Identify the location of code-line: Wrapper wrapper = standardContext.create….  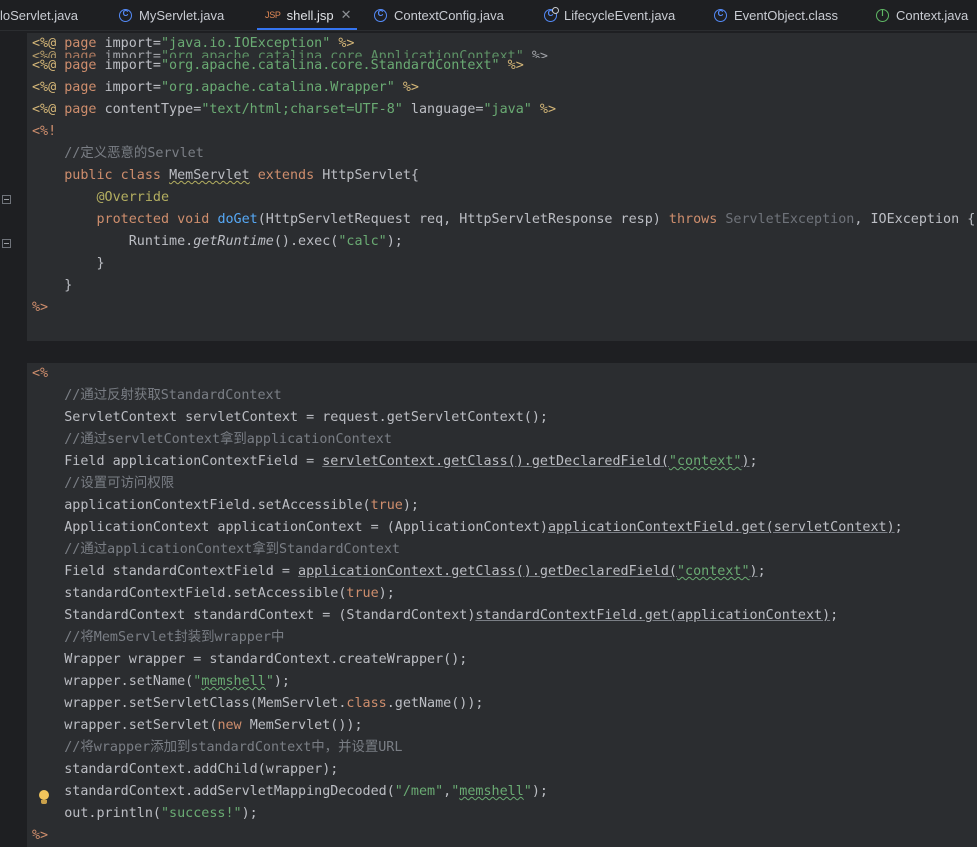
(502, 660).